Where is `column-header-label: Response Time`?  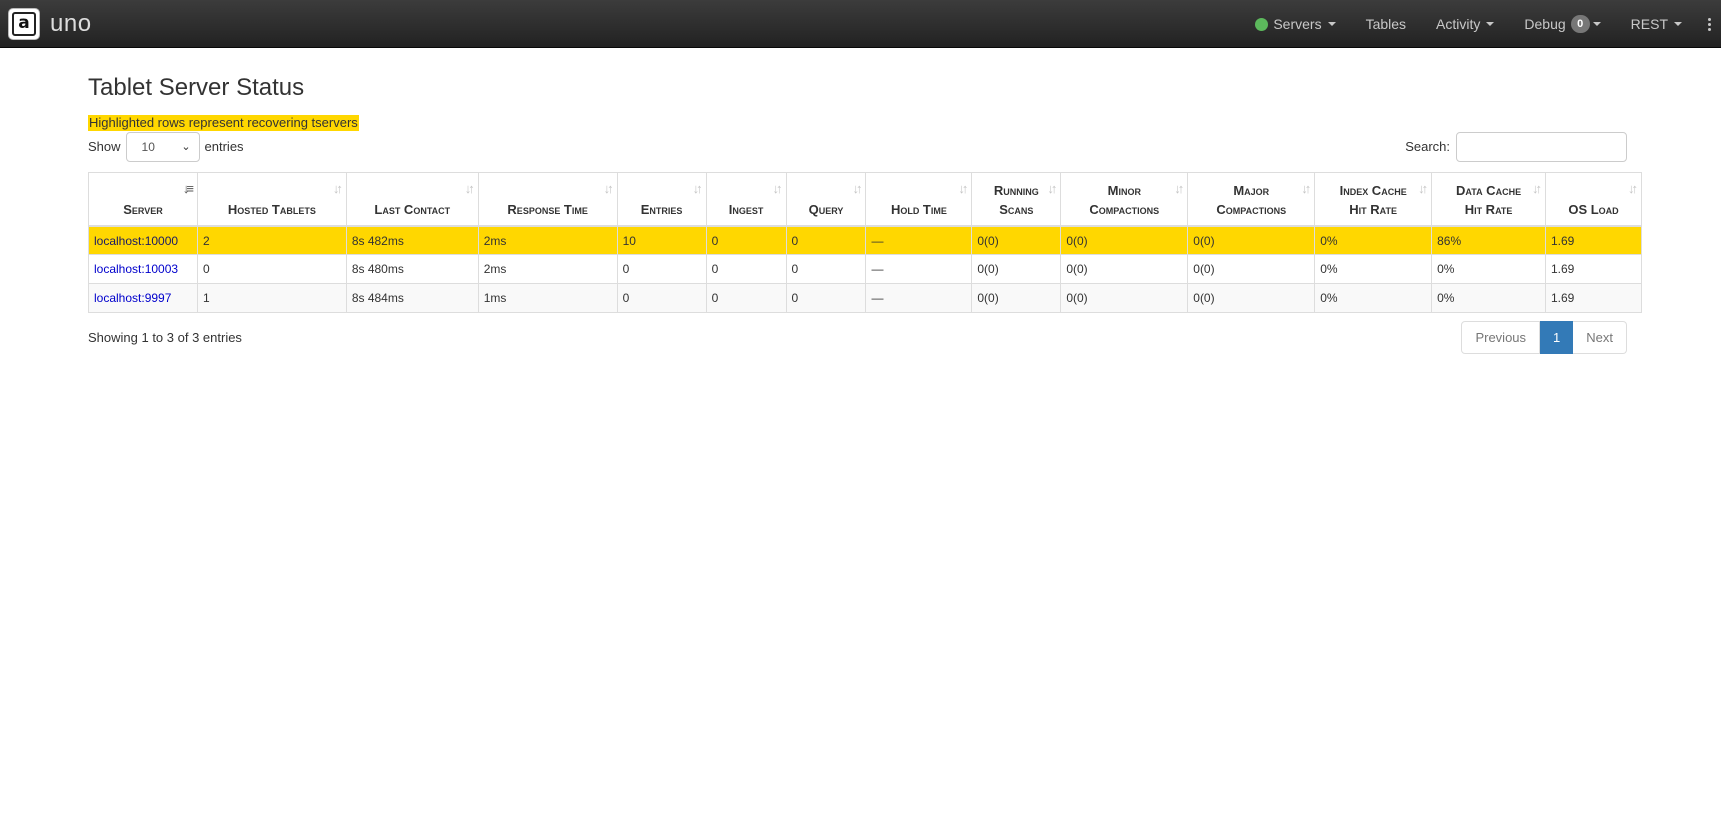
column-header-label: Response Time is located at coordinates (547, 209).